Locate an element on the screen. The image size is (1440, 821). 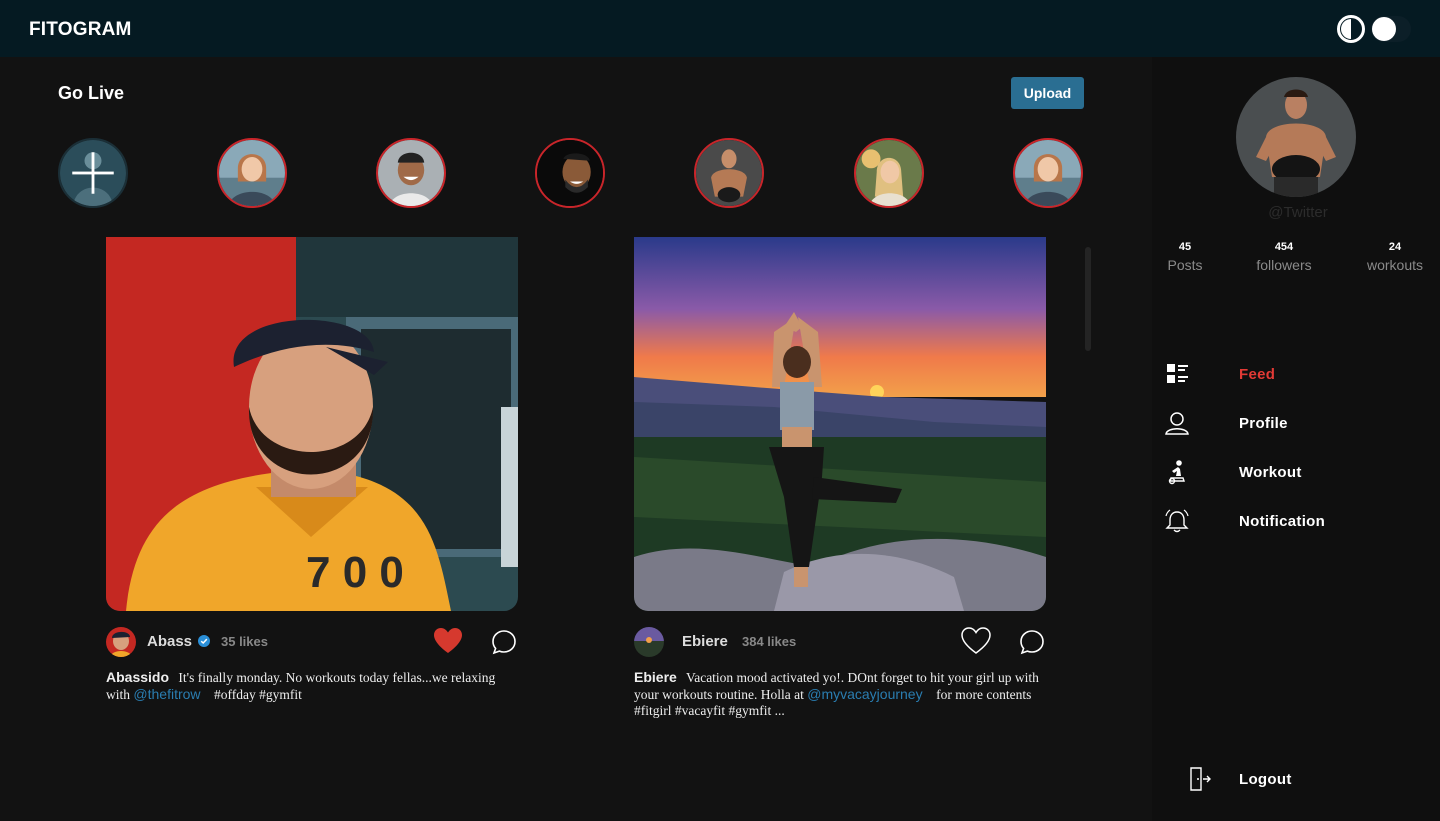
nav-item-profile: Profile is located at coordinates (1294, 423).